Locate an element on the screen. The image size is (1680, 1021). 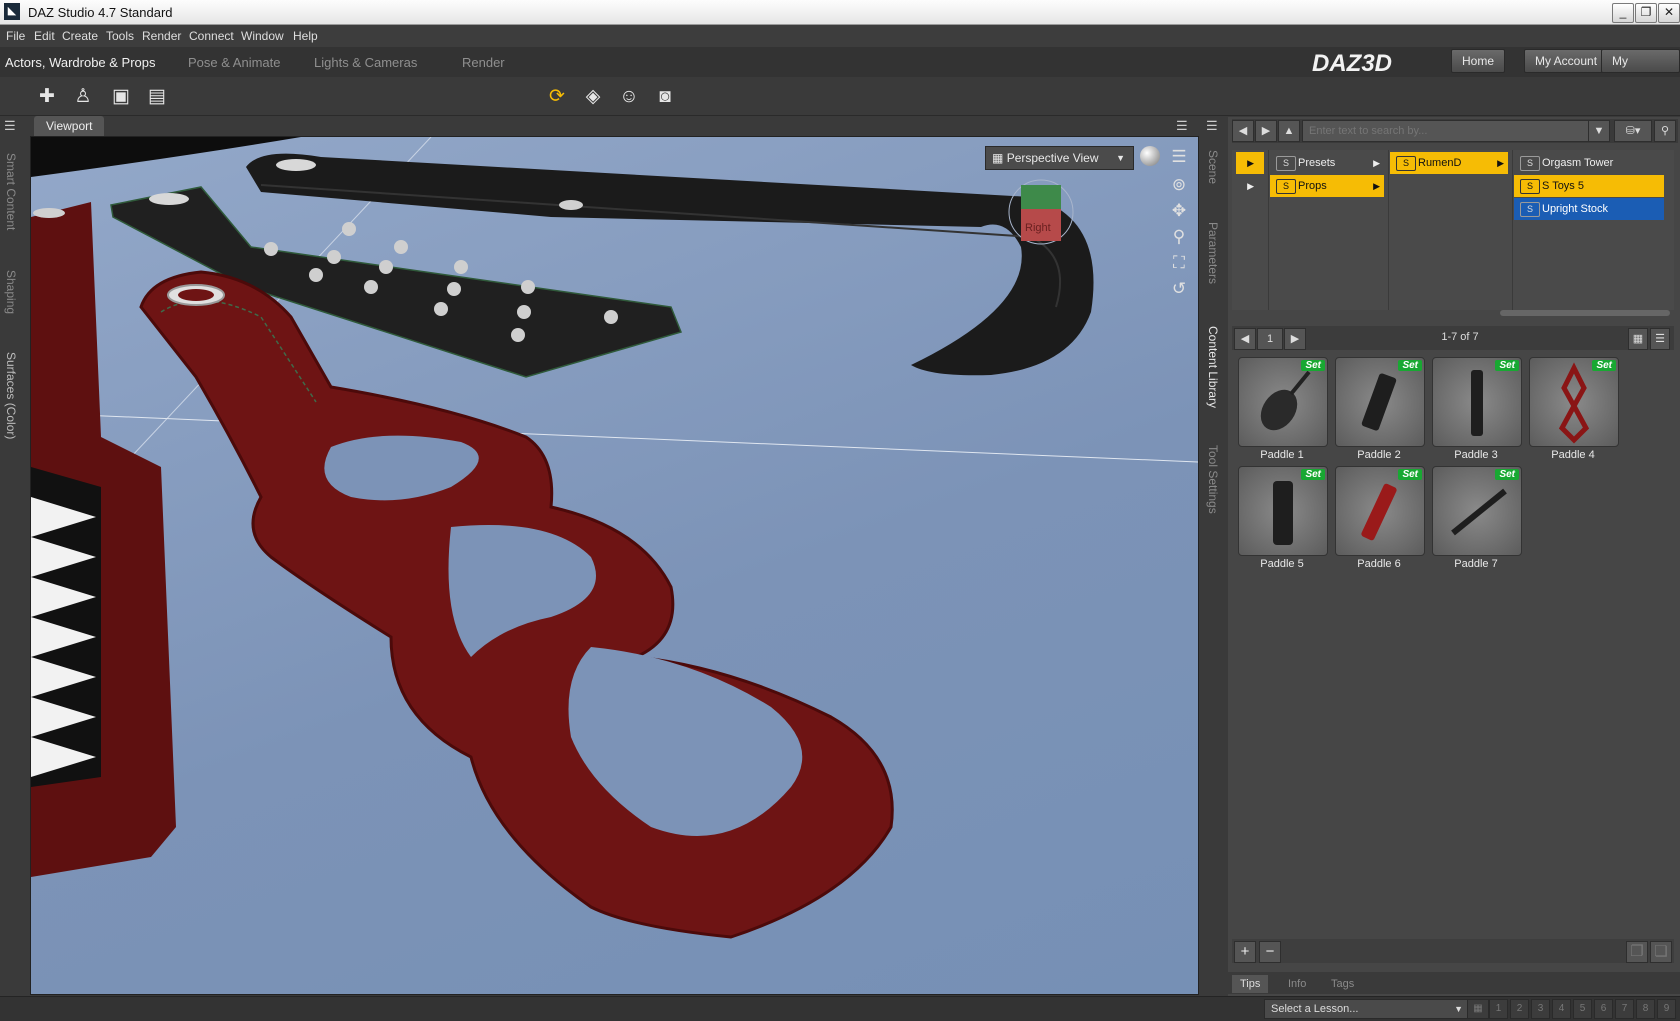
tab-lights-cameras: Lights & Cameras is located at coordinates (365, 62).